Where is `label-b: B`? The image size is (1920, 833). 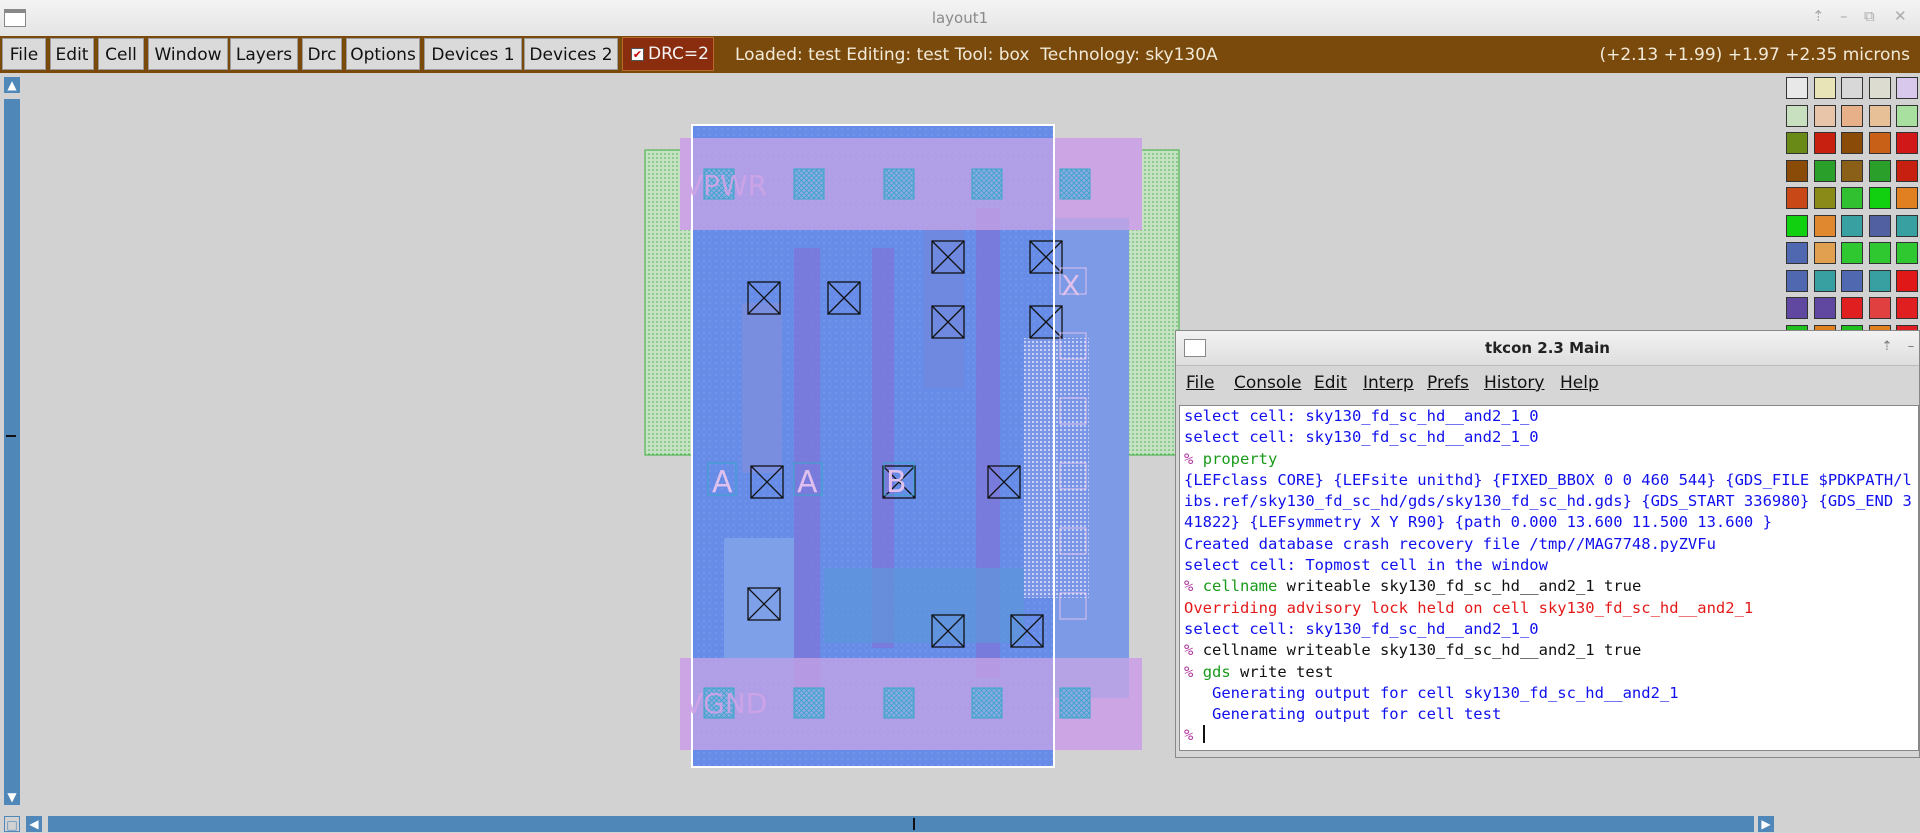 label-b: B is located at coordinates (896, 482).